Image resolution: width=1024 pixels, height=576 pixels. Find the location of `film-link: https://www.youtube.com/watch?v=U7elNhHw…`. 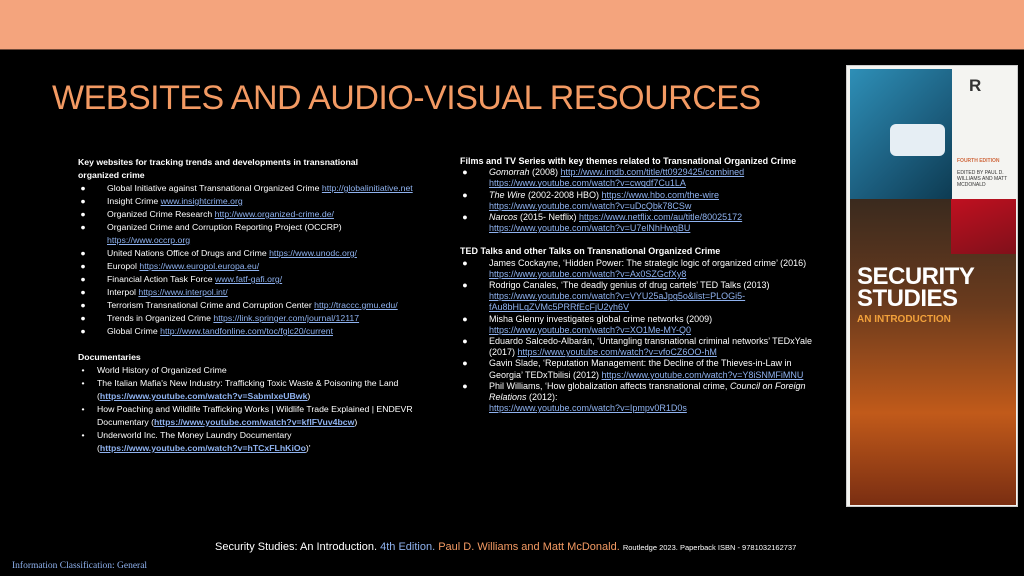

film-link: https://www.youtube.com/watch?v=U7elNhHw… is located at coordinates (589, 228).